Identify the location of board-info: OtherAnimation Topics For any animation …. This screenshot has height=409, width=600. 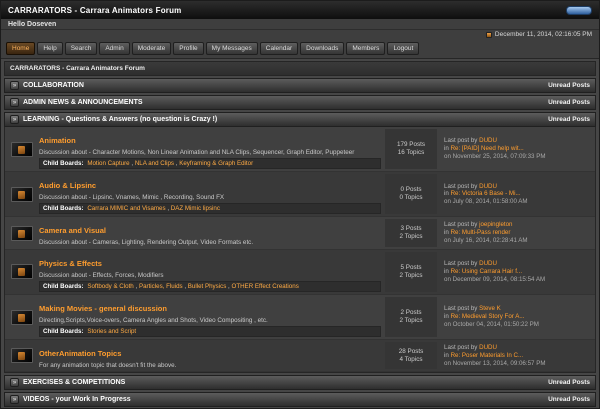
(210, 355).